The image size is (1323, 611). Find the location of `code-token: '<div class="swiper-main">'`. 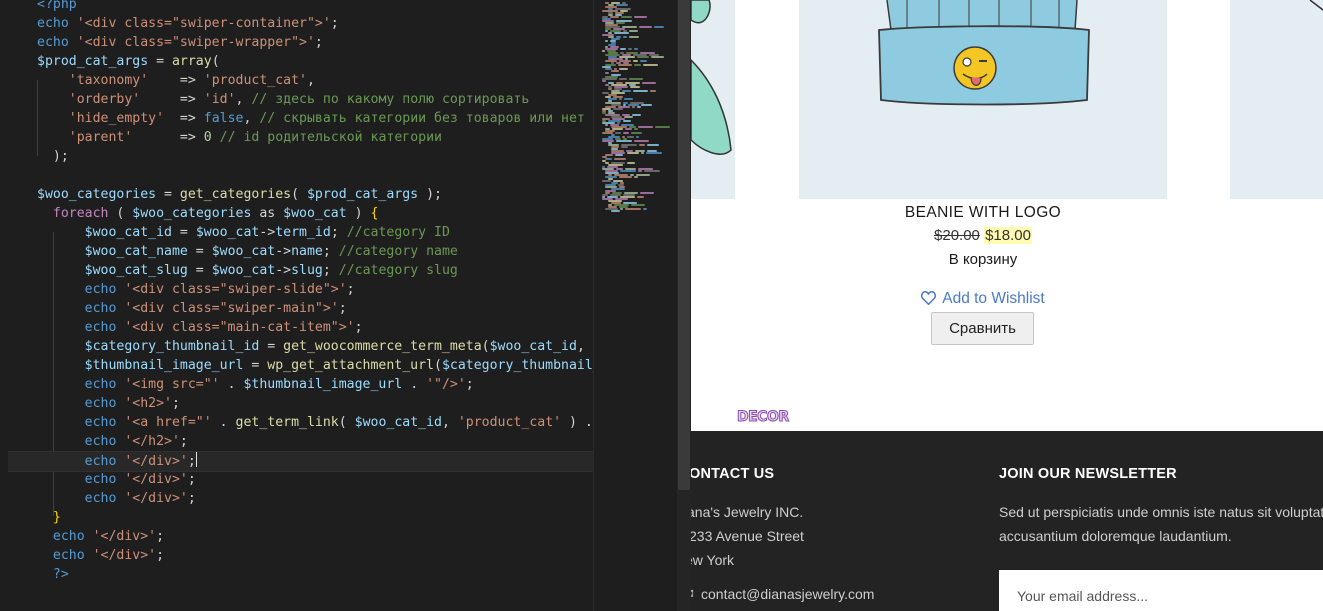

code-token: '<div class="swiper-main">' is located at coordinates (231, 308).